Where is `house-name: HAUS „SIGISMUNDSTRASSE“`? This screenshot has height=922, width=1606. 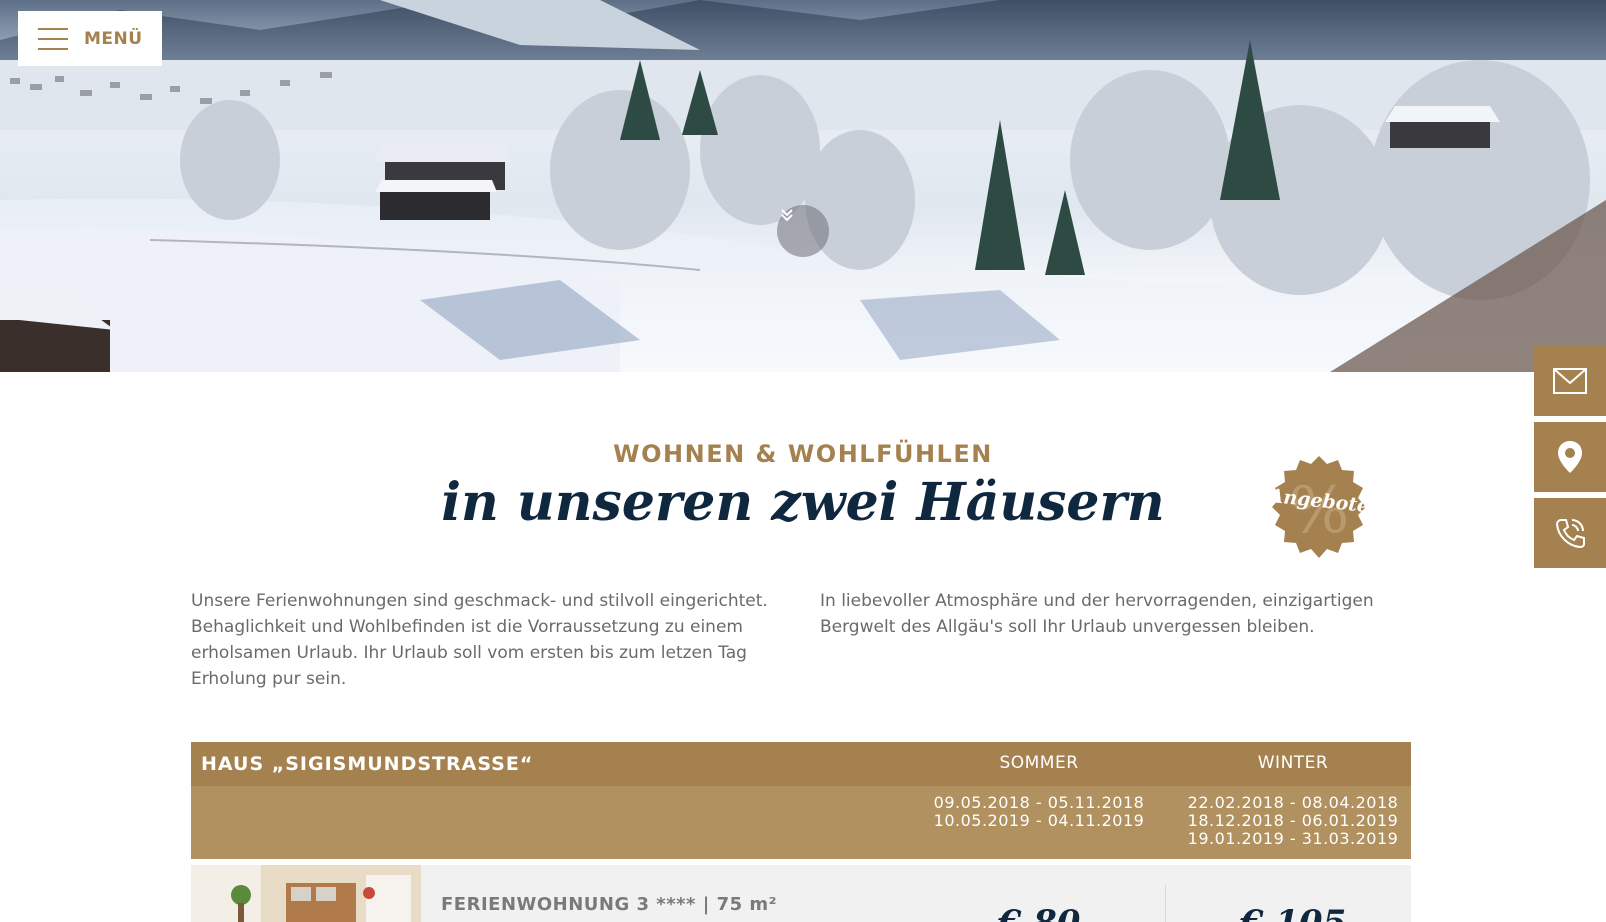
house-name: HAUS „SIGISMUNDSTRASSE“ is located at coordinates (367, 764).